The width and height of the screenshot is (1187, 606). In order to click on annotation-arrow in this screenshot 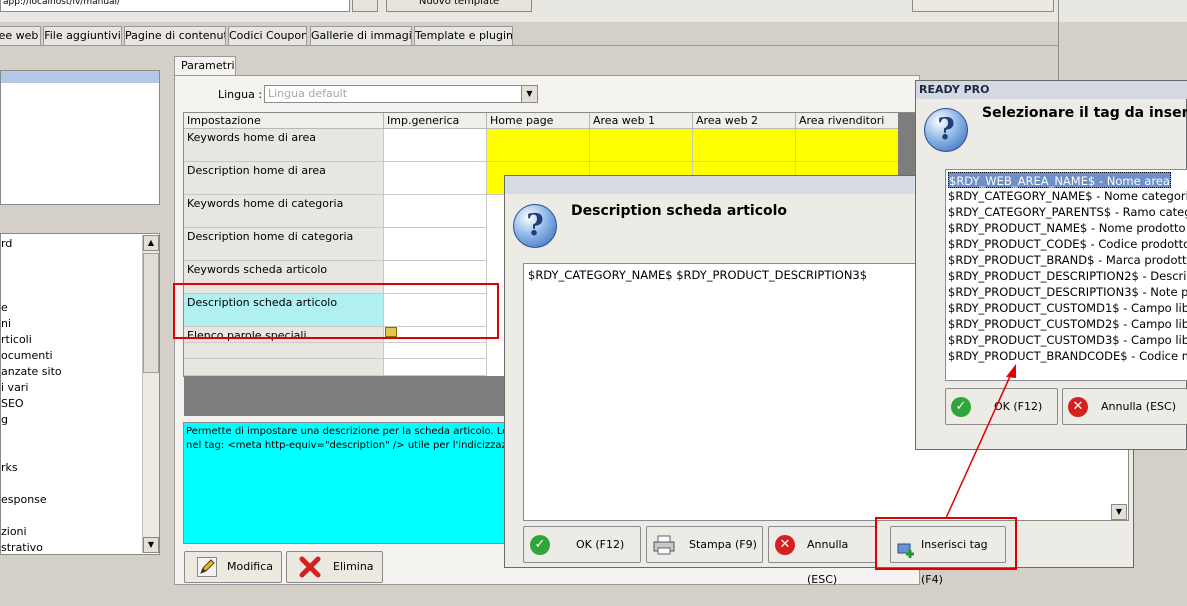, I will do `click(980, 441)`.